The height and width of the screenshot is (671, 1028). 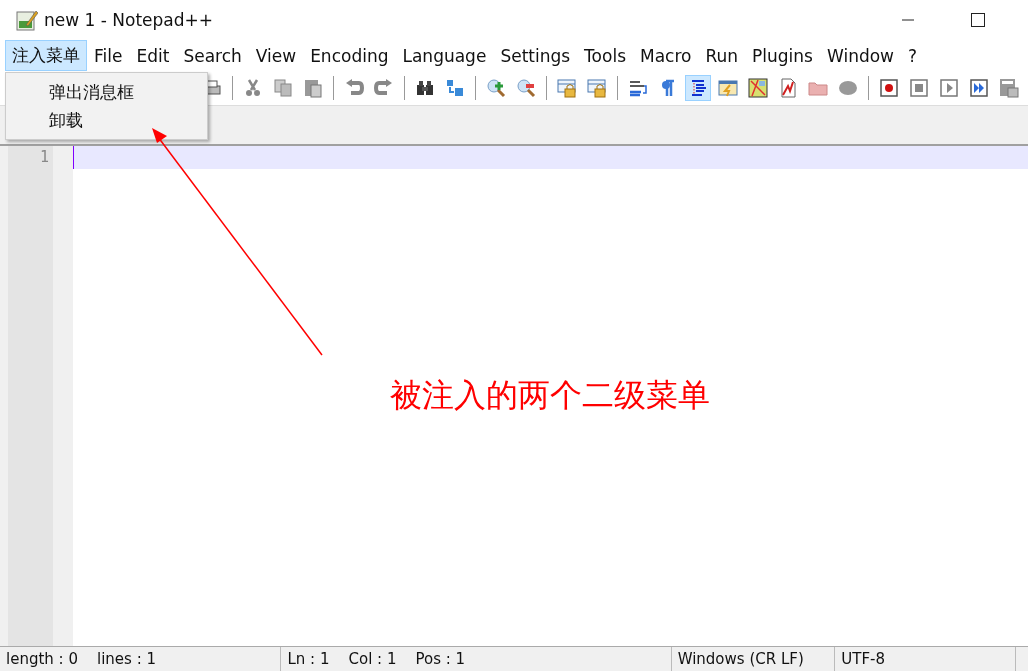 I want to click on menu-item: Macro, so click(x=666, y=55).